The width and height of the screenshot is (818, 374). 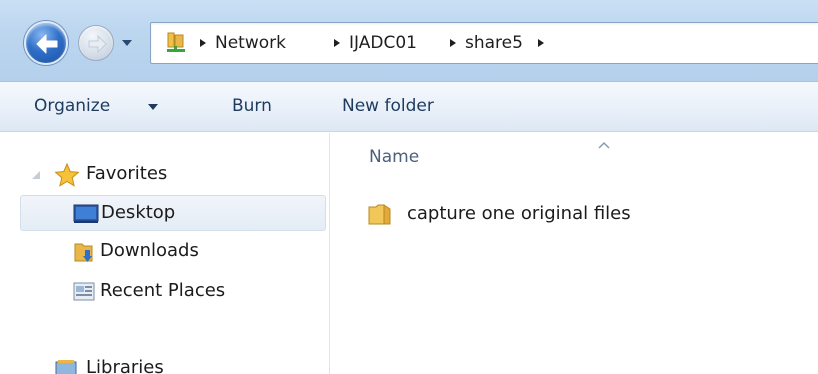 What do you see at coordinates (72, 107) in the screenshot?
I see `organize-button: Organize` at bounding box center [72, 107].